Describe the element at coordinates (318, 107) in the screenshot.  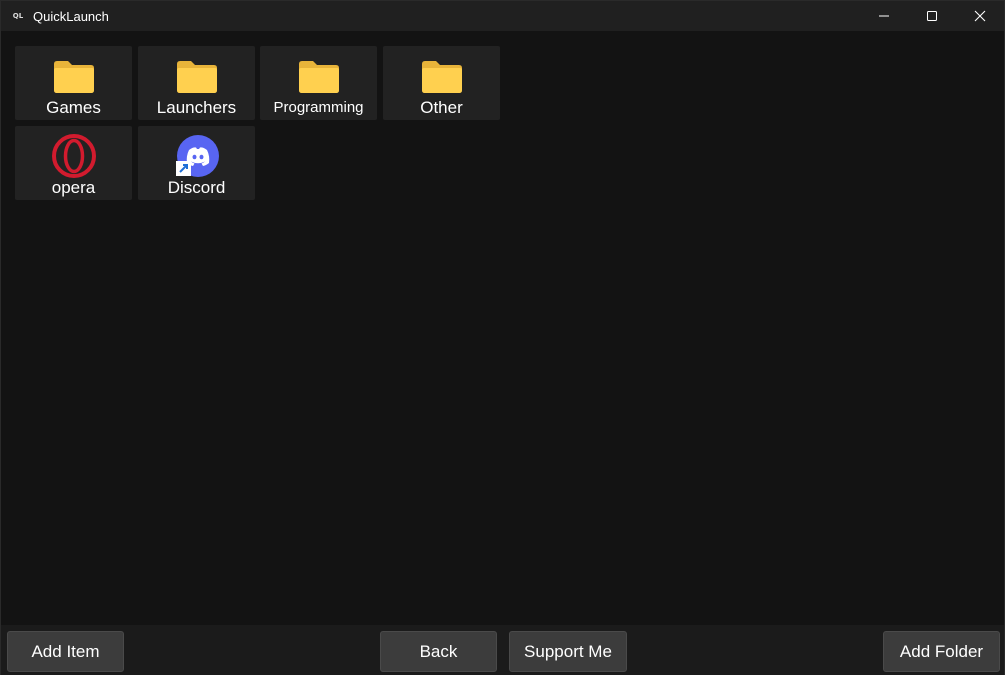
I see `tile-label: Programming` at that location.